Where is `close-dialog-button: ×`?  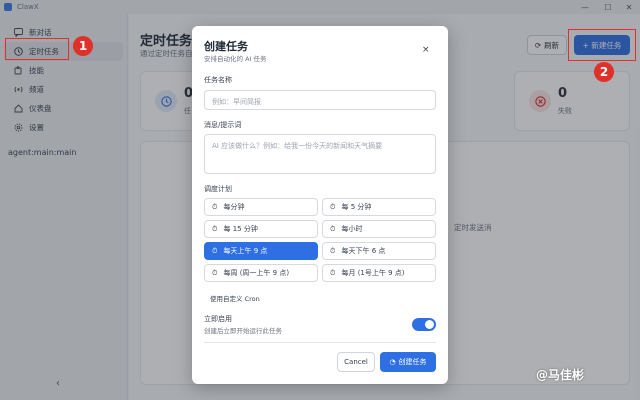
close-dialog-button: × is located at coordinates (426, 50).